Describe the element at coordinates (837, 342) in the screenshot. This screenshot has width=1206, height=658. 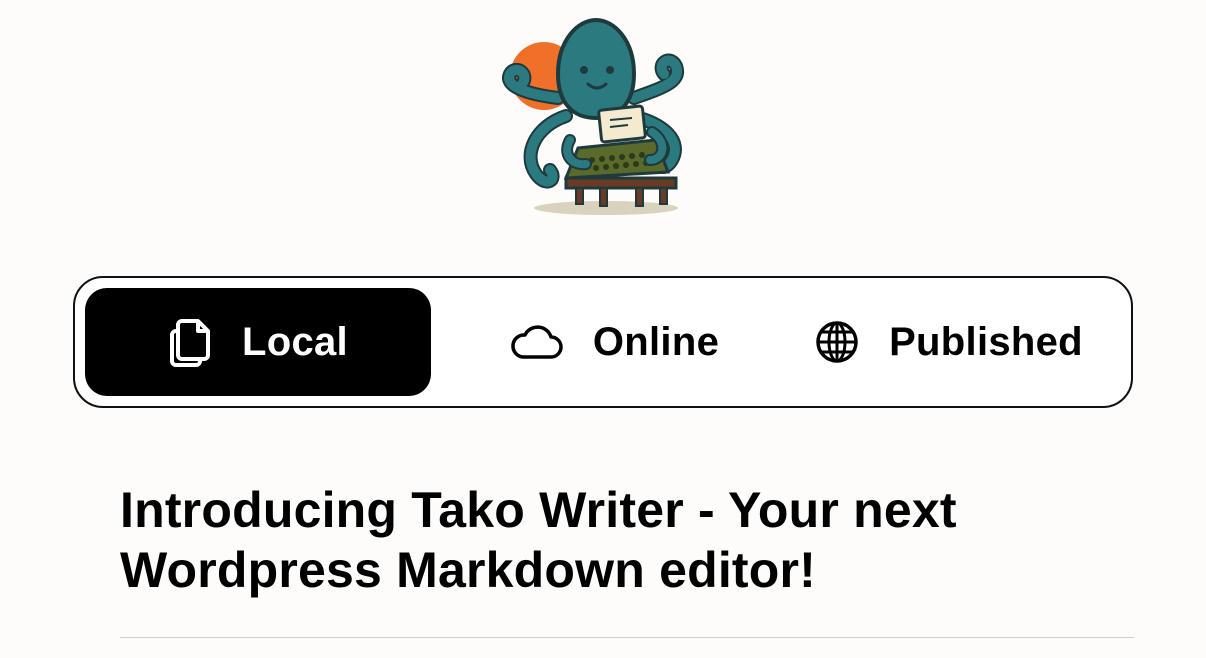
I see `globe-icon` at that location.